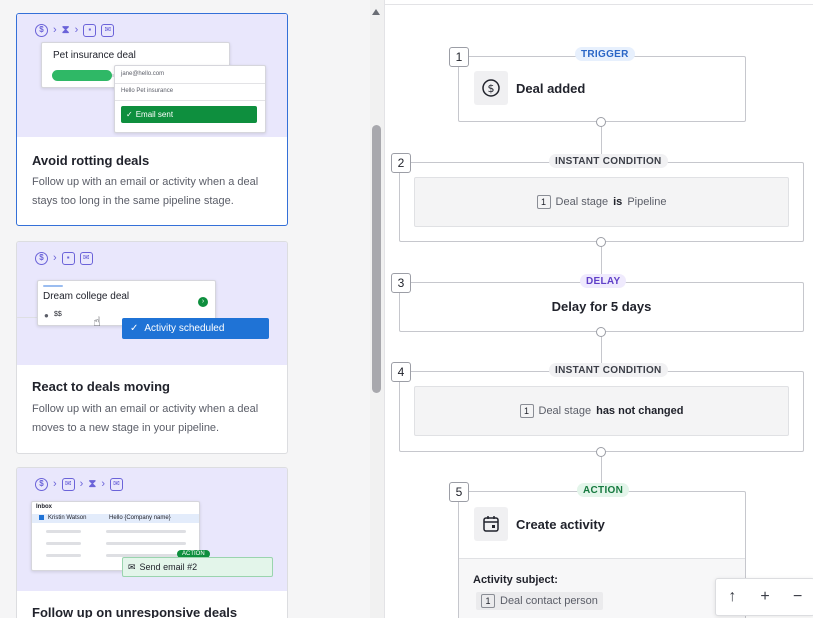 Image resolution: width=813 pixels, height=618 pixels. I want to click on zoom-in-icon: +, so click(765, 597).